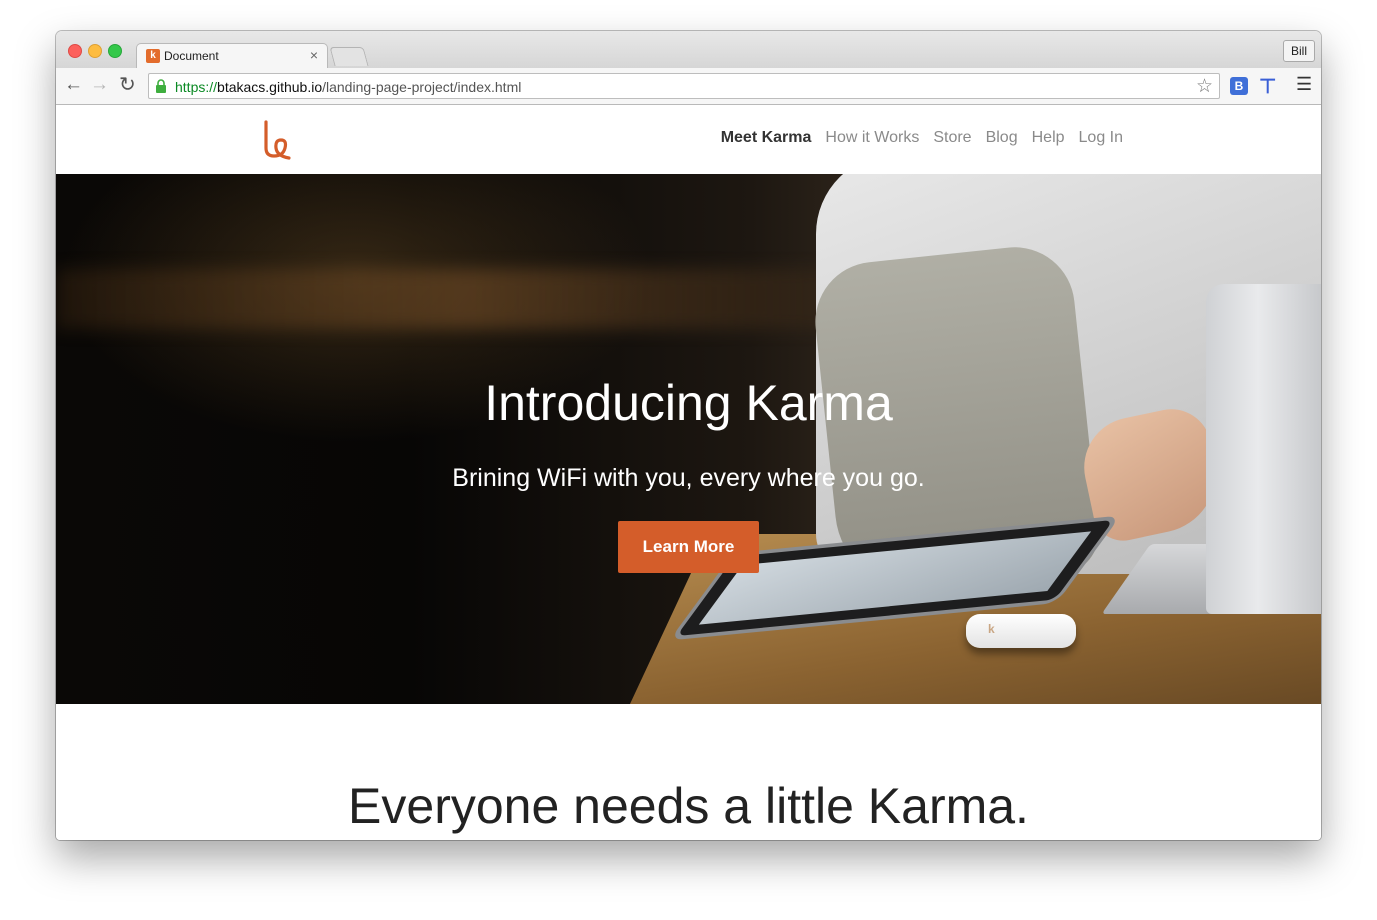  I want to click on url-scheme: https://, so click(196, 87).